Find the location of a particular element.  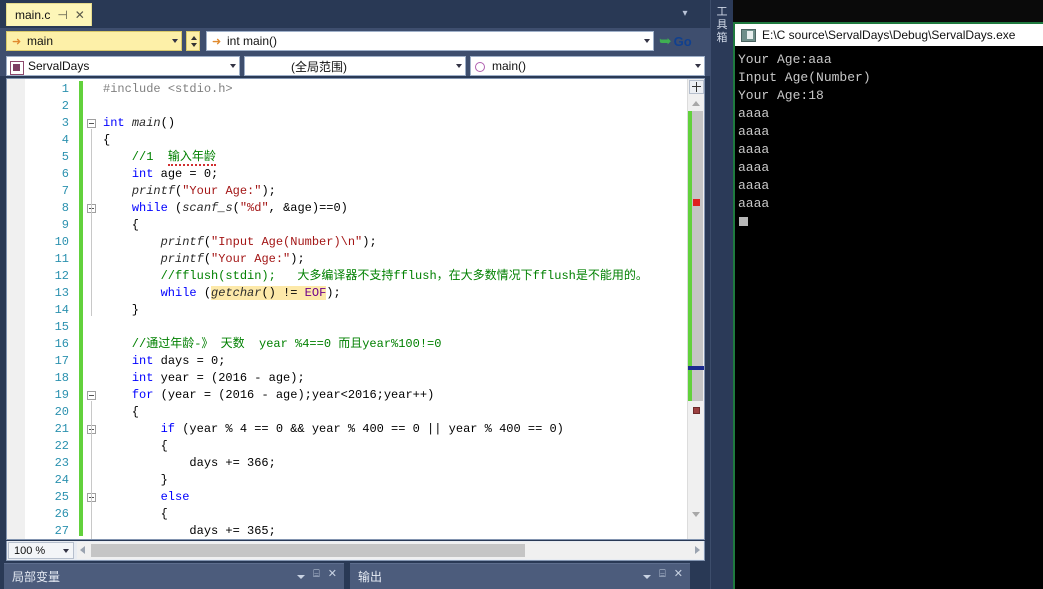

console-line: Your Age:18 is located at coordinates (781, 95).